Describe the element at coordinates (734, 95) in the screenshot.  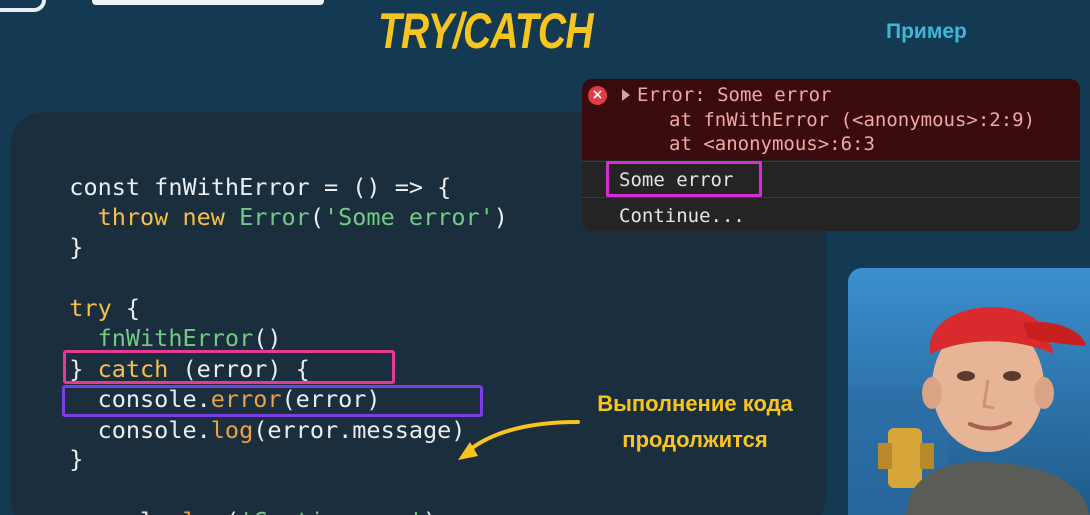
I see `error-title: Error: Some error` at that location.